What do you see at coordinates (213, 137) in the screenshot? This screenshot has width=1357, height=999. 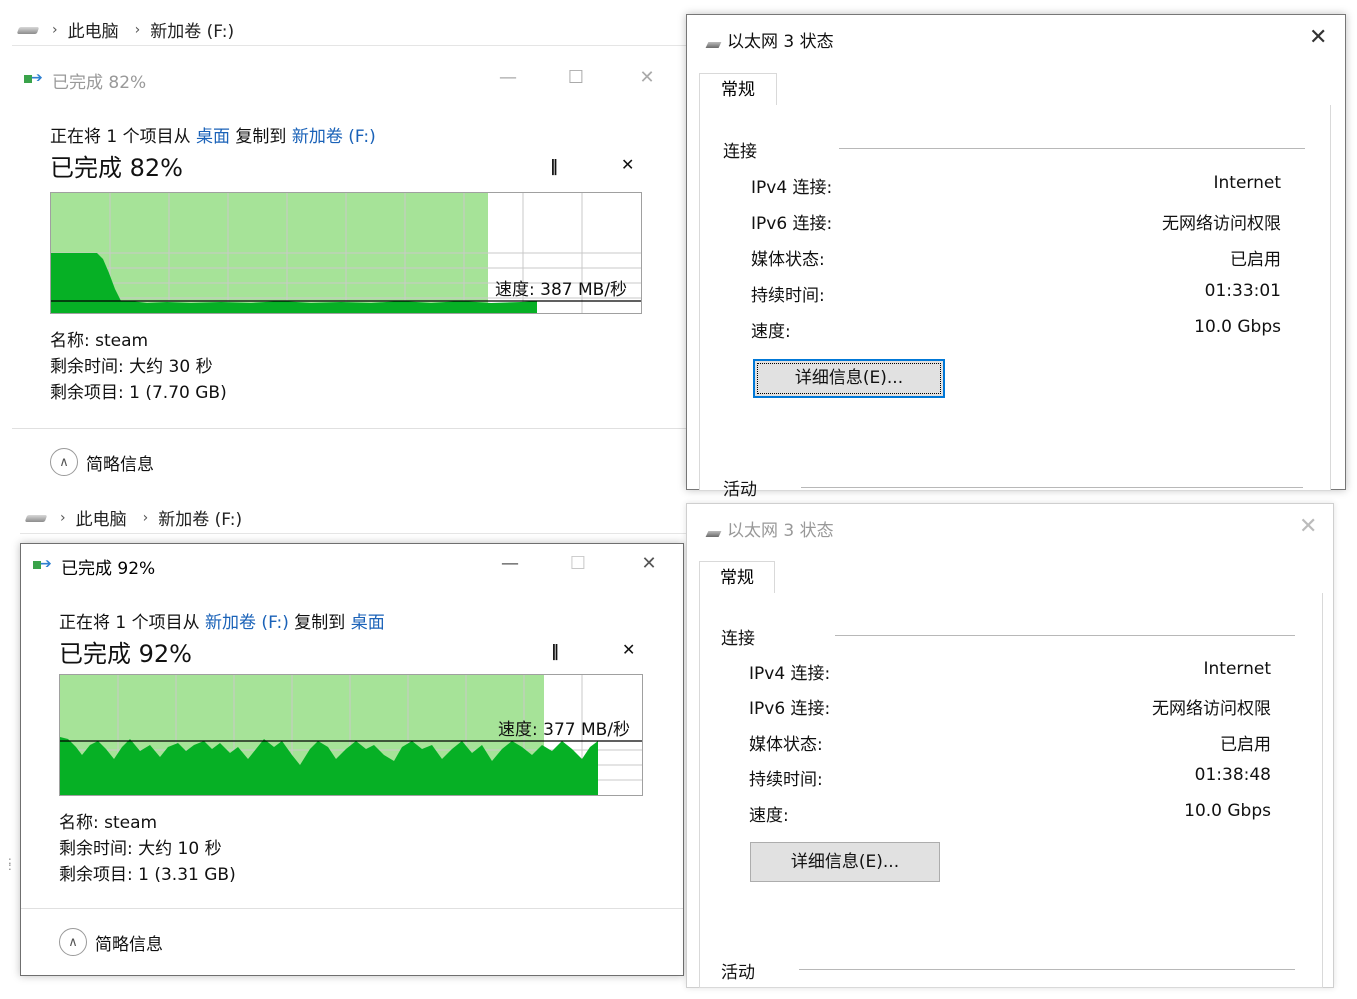 I see `source-link: 桌面` at bounding box center [213, 137].